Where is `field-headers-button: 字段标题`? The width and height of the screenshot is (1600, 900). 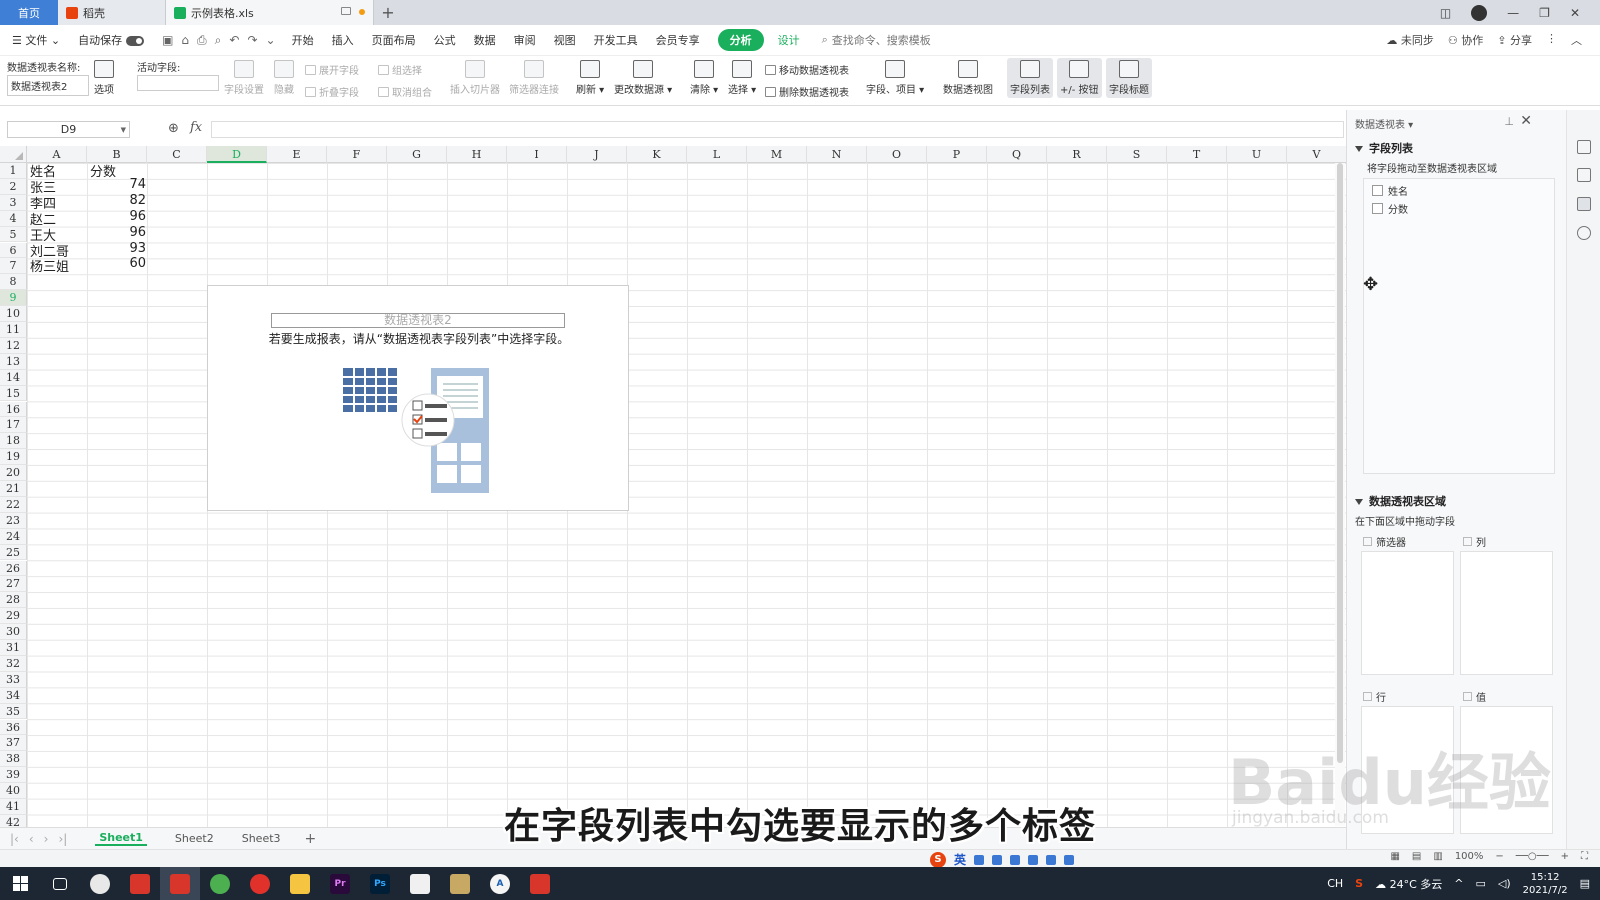 field-headers-button: 字段标题 is located at coordinates (1129, 78).